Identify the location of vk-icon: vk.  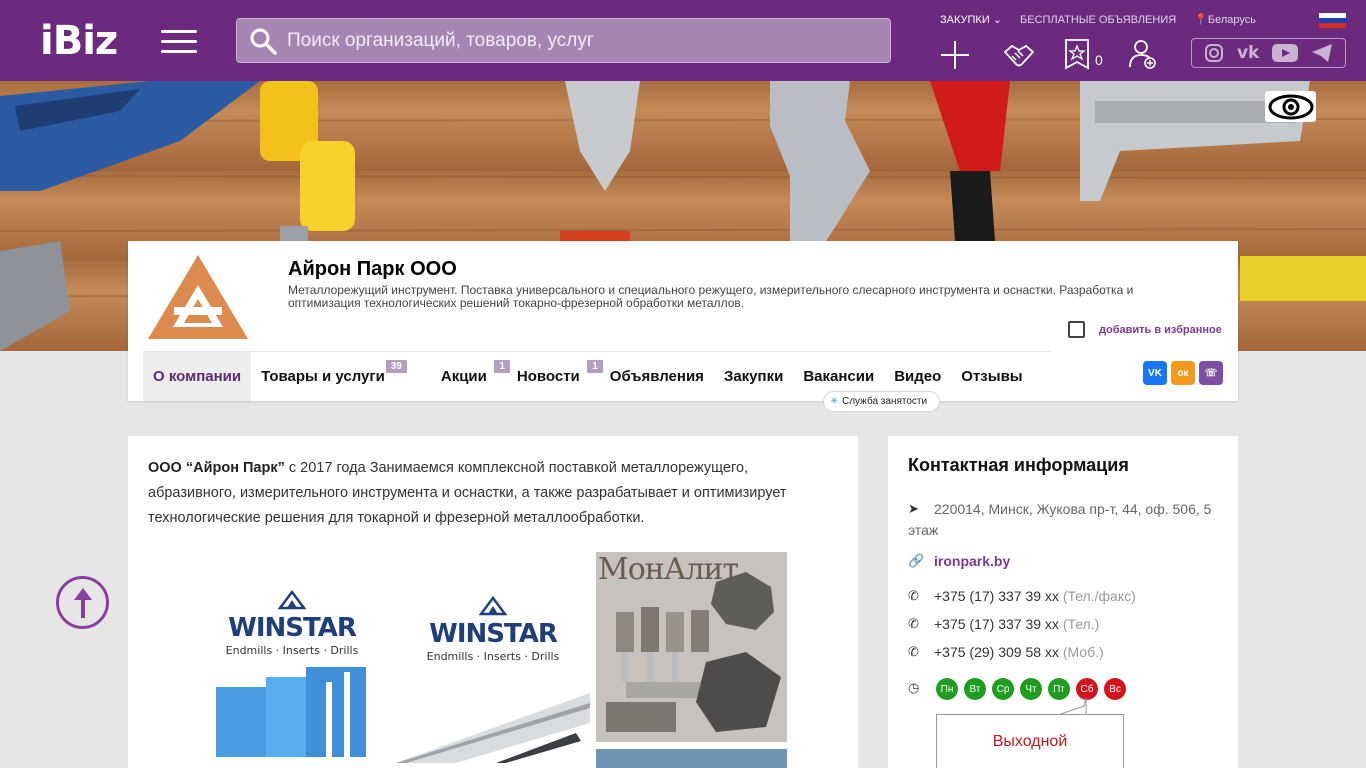
(1248, 53).